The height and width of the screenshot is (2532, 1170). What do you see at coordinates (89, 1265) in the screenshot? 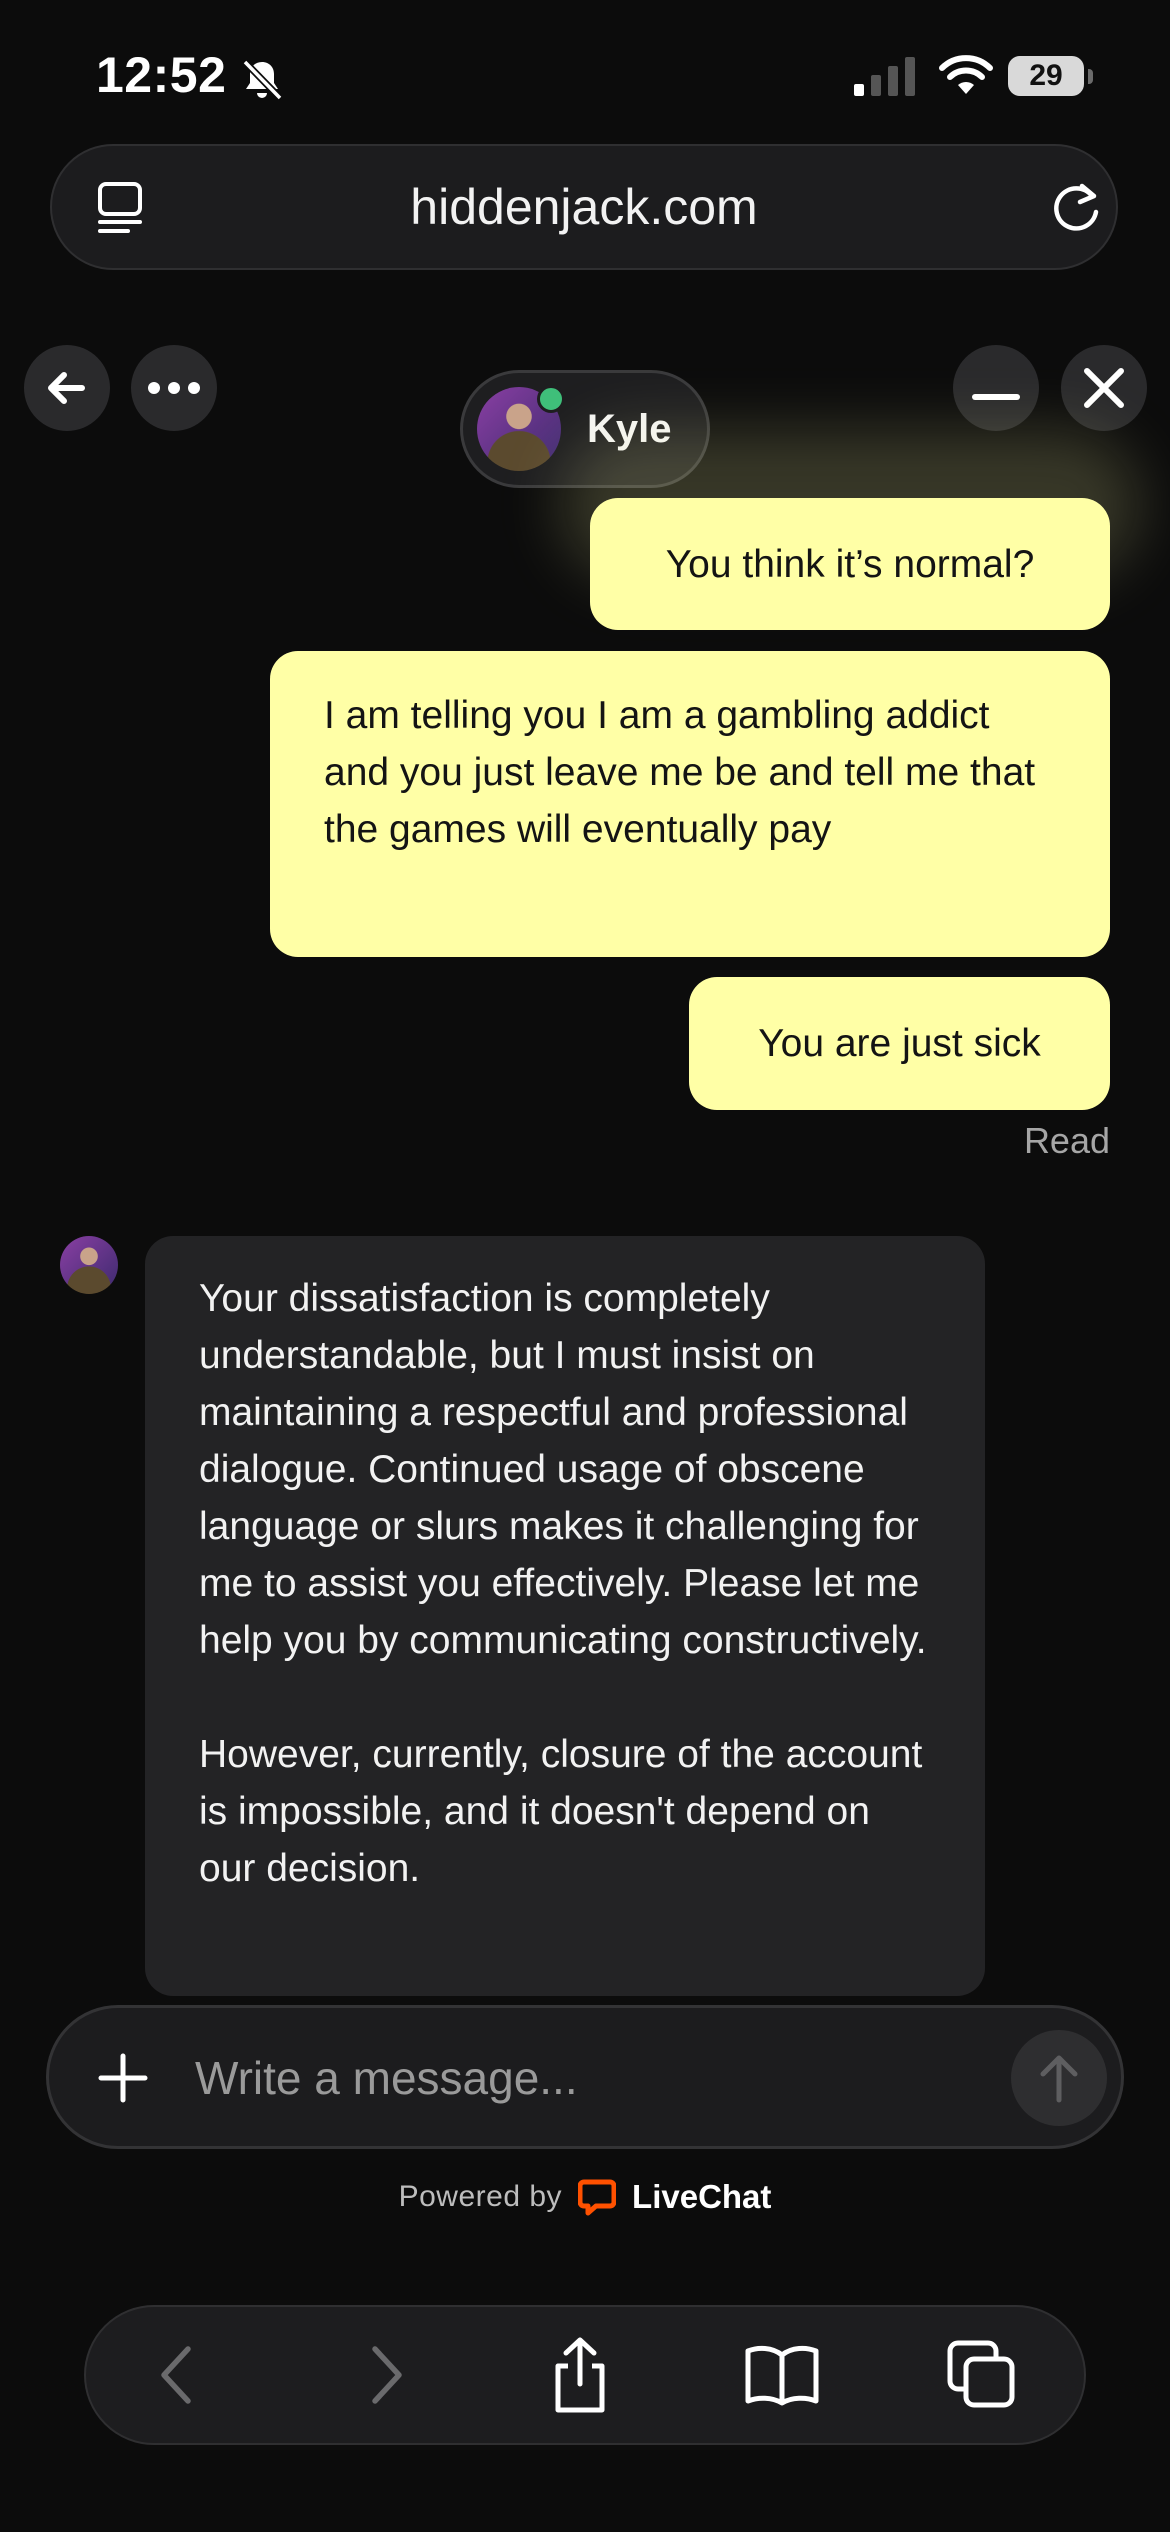
I see `agent-message-avatar` at bounding box center [89, 1265].